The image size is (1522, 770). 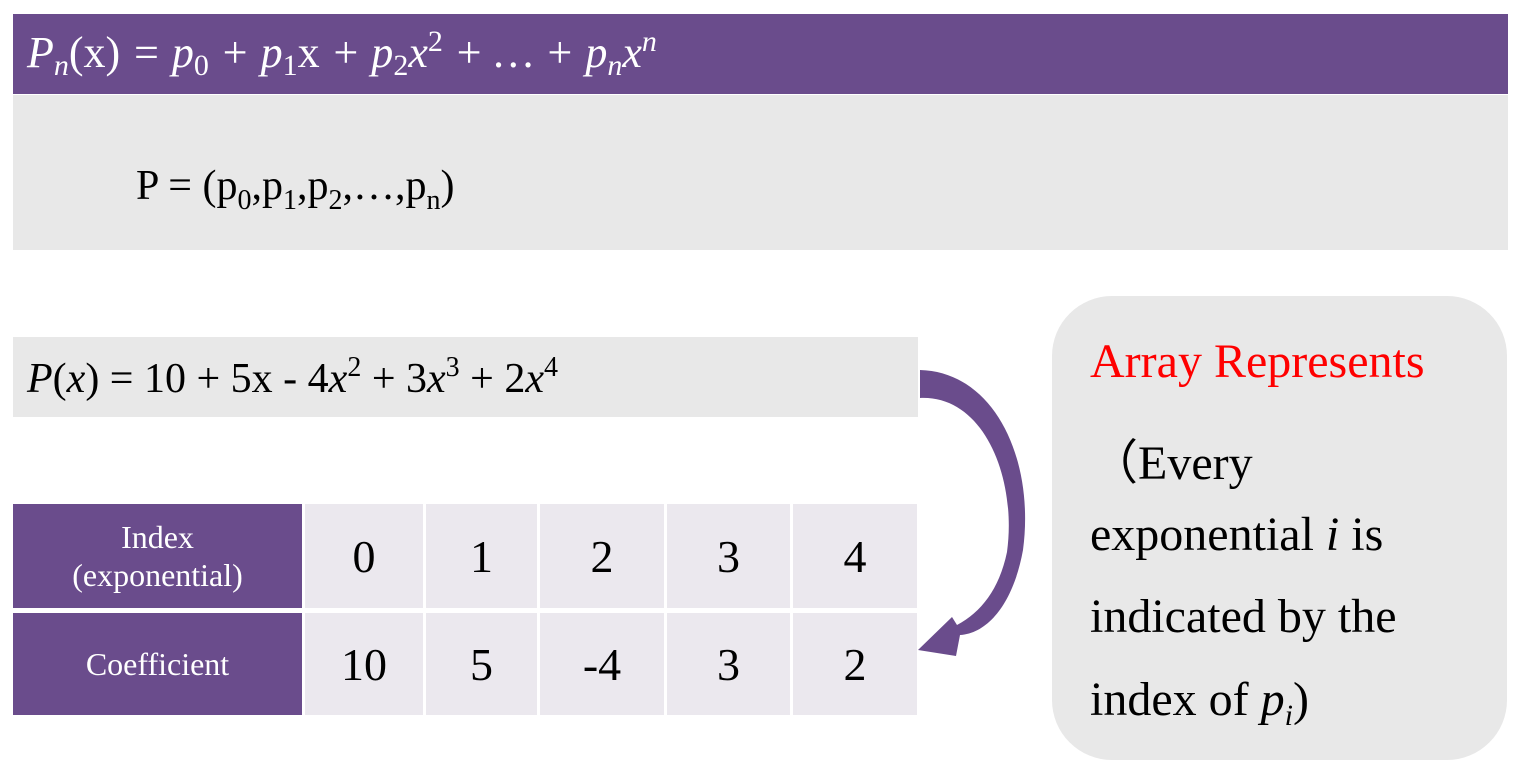 What do you see at coordinates (1332, 534) in the screenshot?
I see `callout-line-2-i: i` at bounding box center [1332, 534].